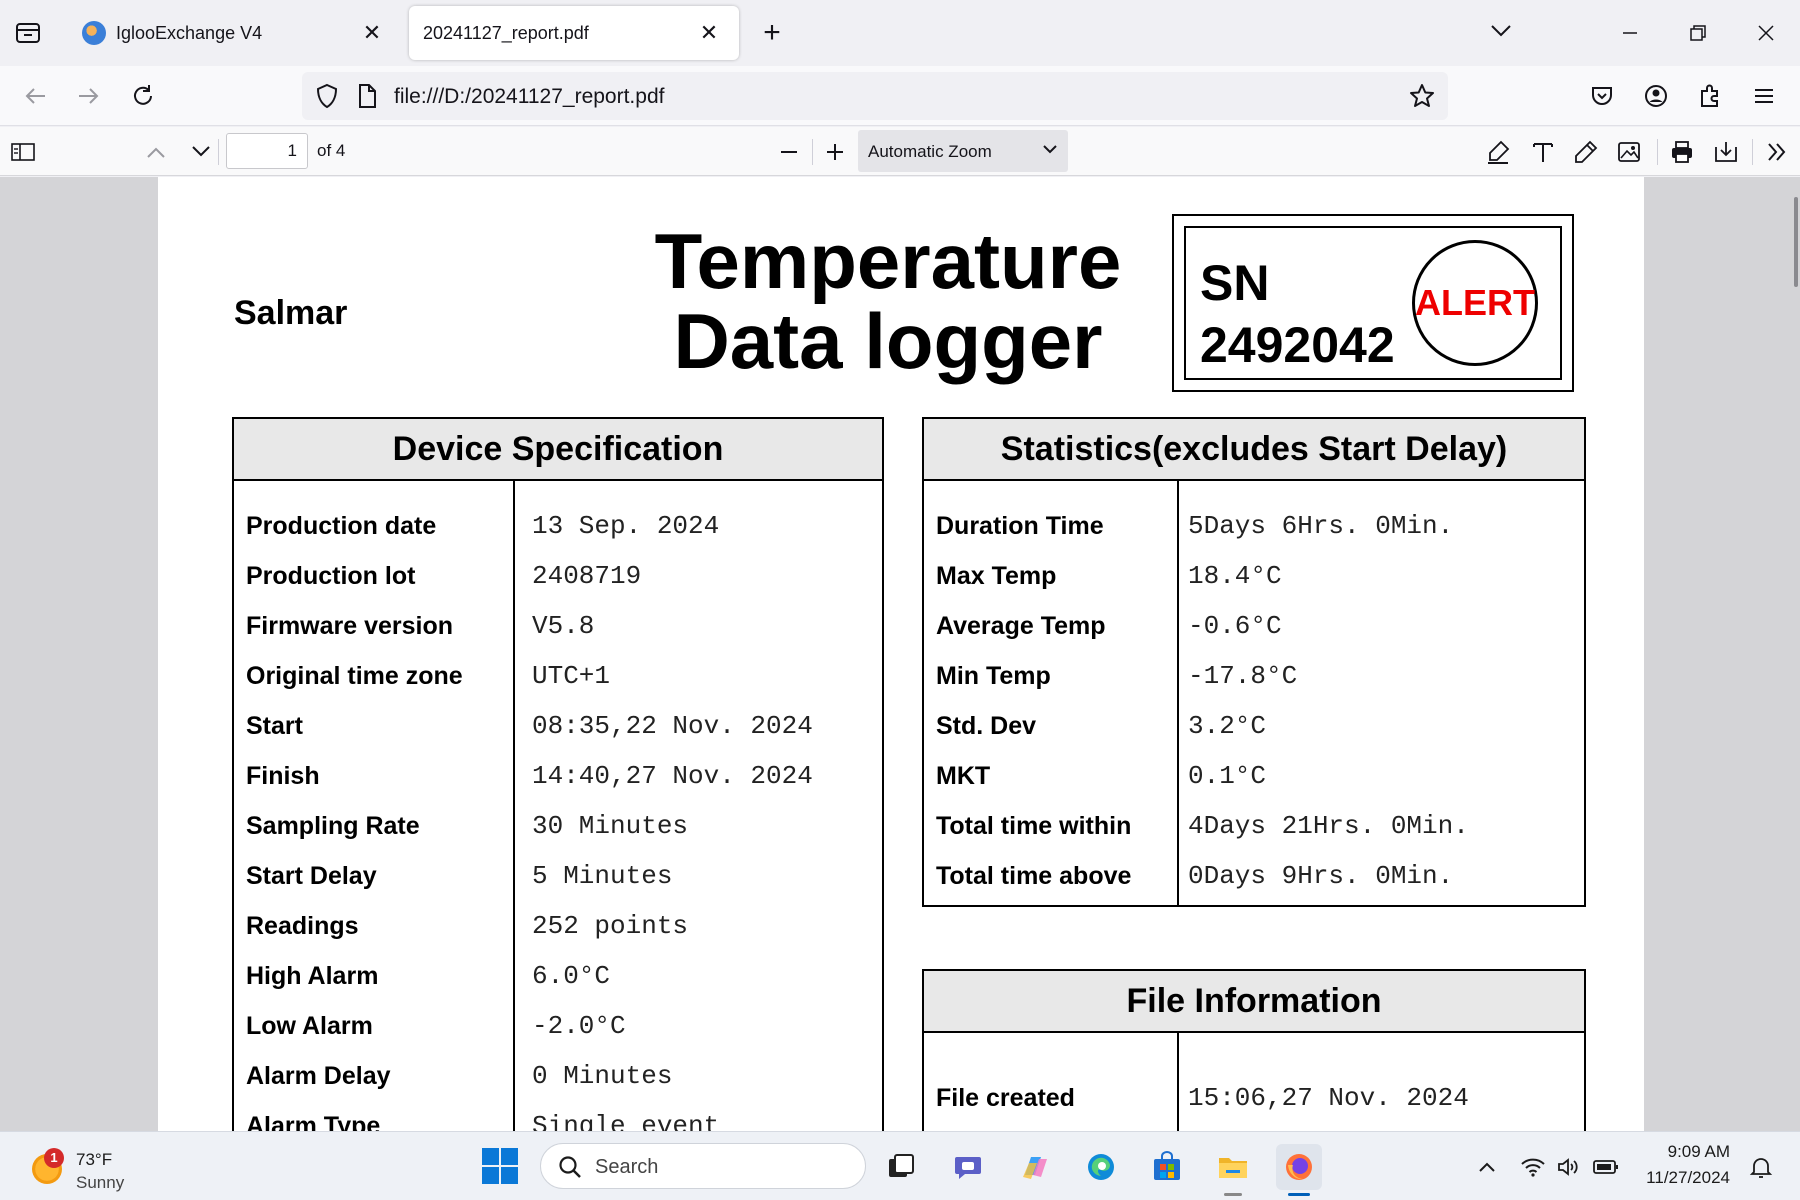 Image resolution: width=1800 pixels, height=1200 pixels. What do you see at coordinates (311, 876) in the screenshot?
I see `row-label: Start Delay` at bounding box center [311, 876].